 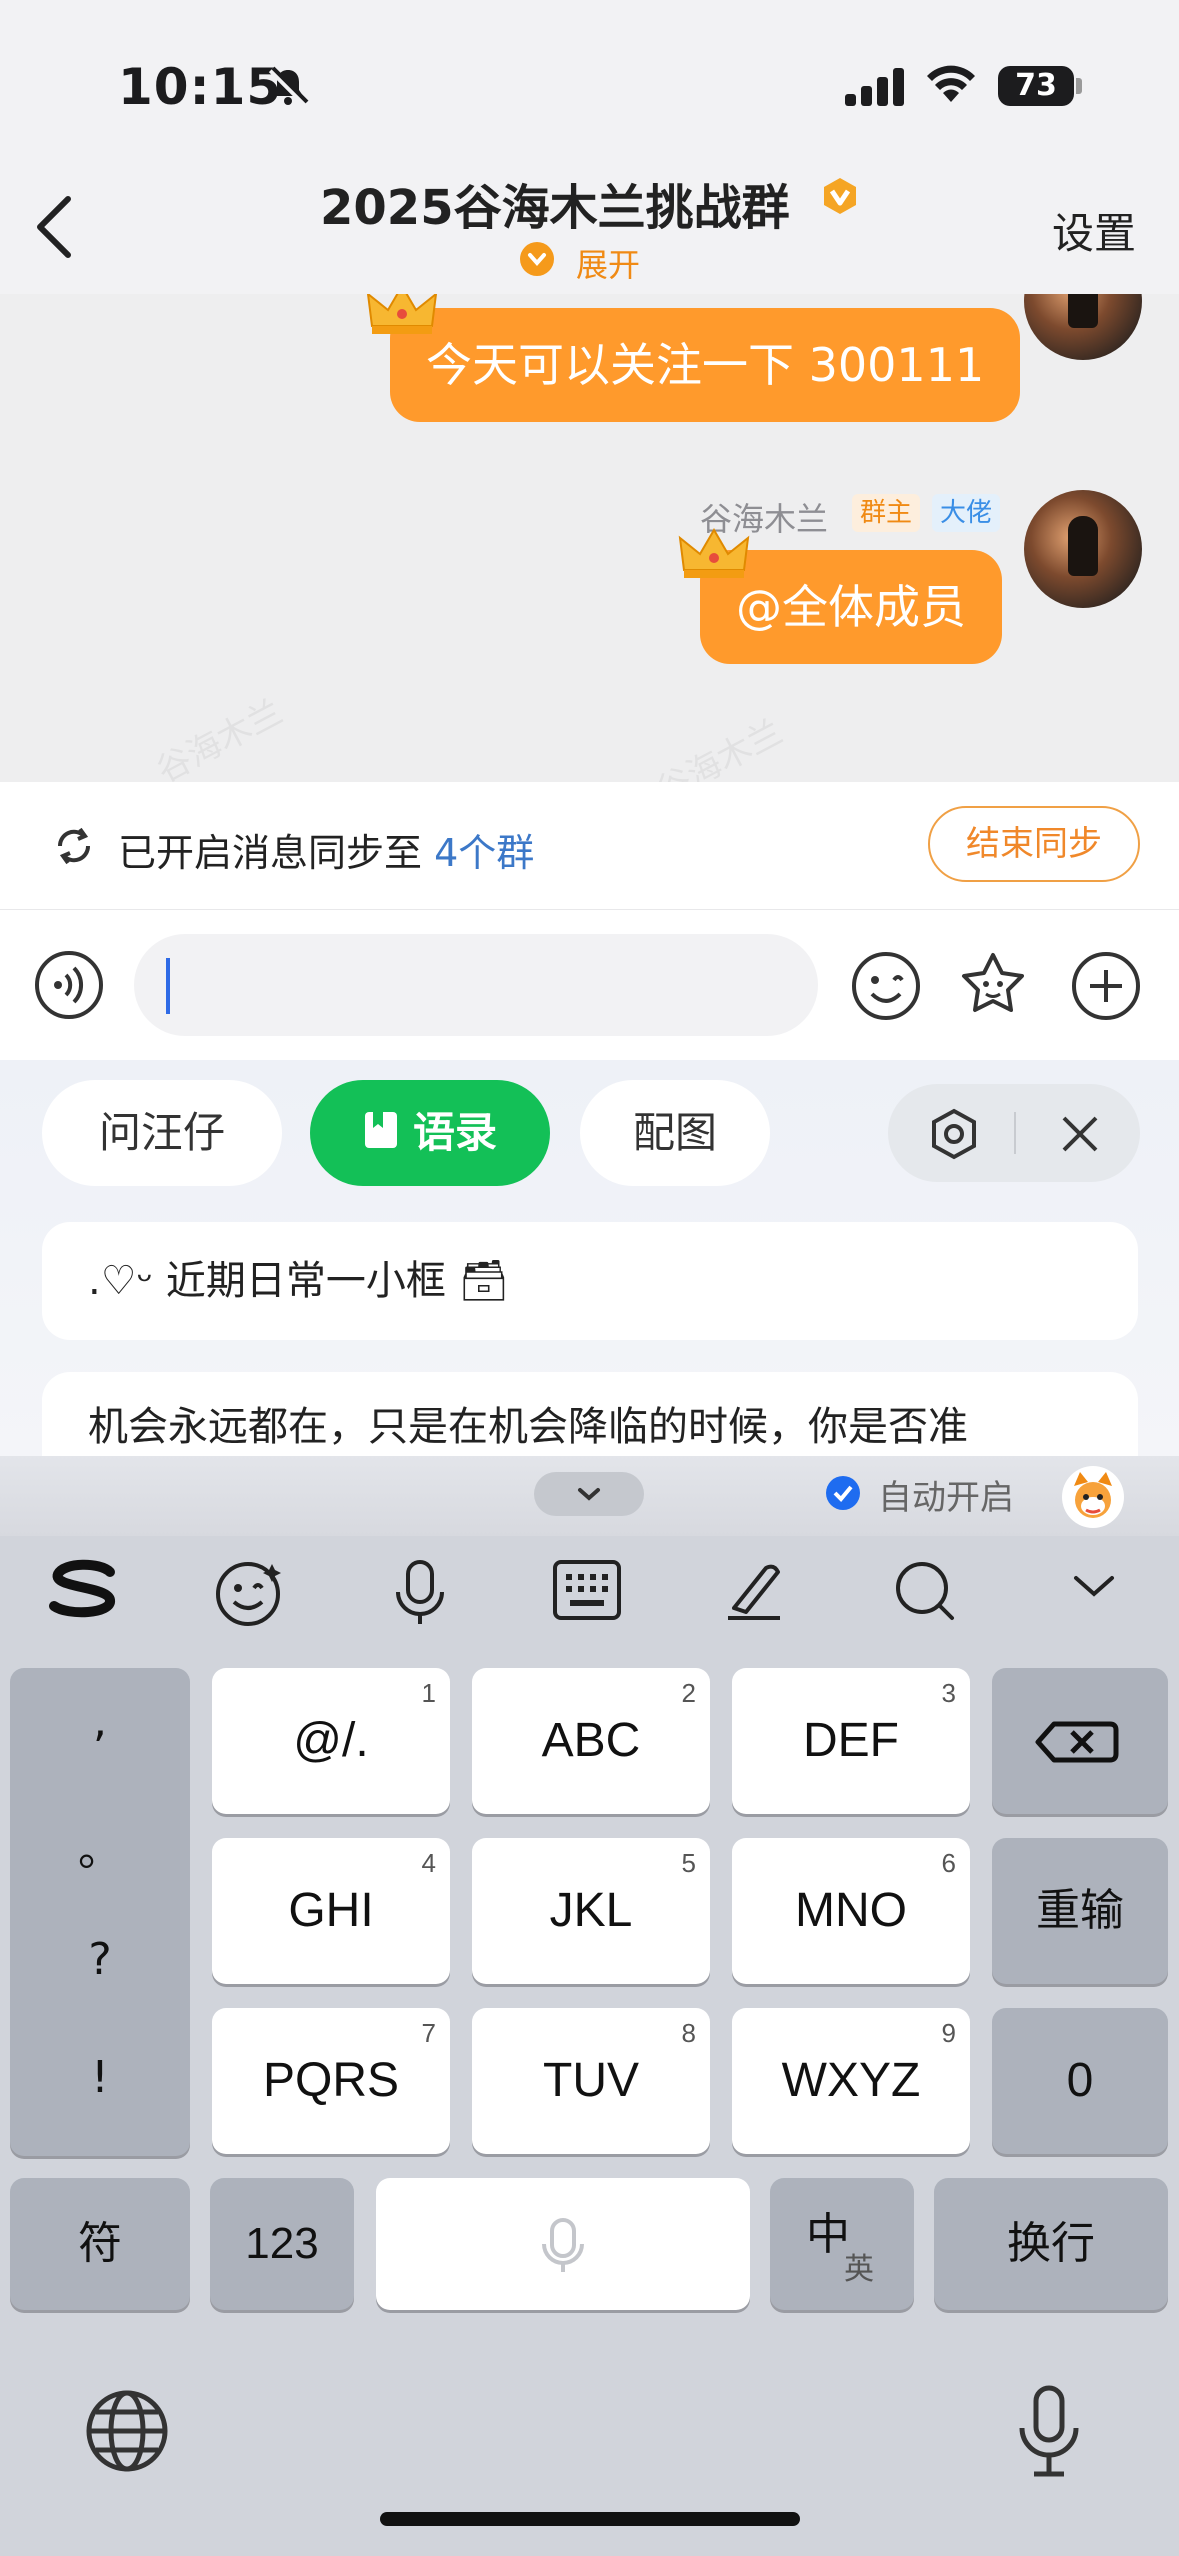 I want to click on key-number: 1, so click(x=428, y=1693).